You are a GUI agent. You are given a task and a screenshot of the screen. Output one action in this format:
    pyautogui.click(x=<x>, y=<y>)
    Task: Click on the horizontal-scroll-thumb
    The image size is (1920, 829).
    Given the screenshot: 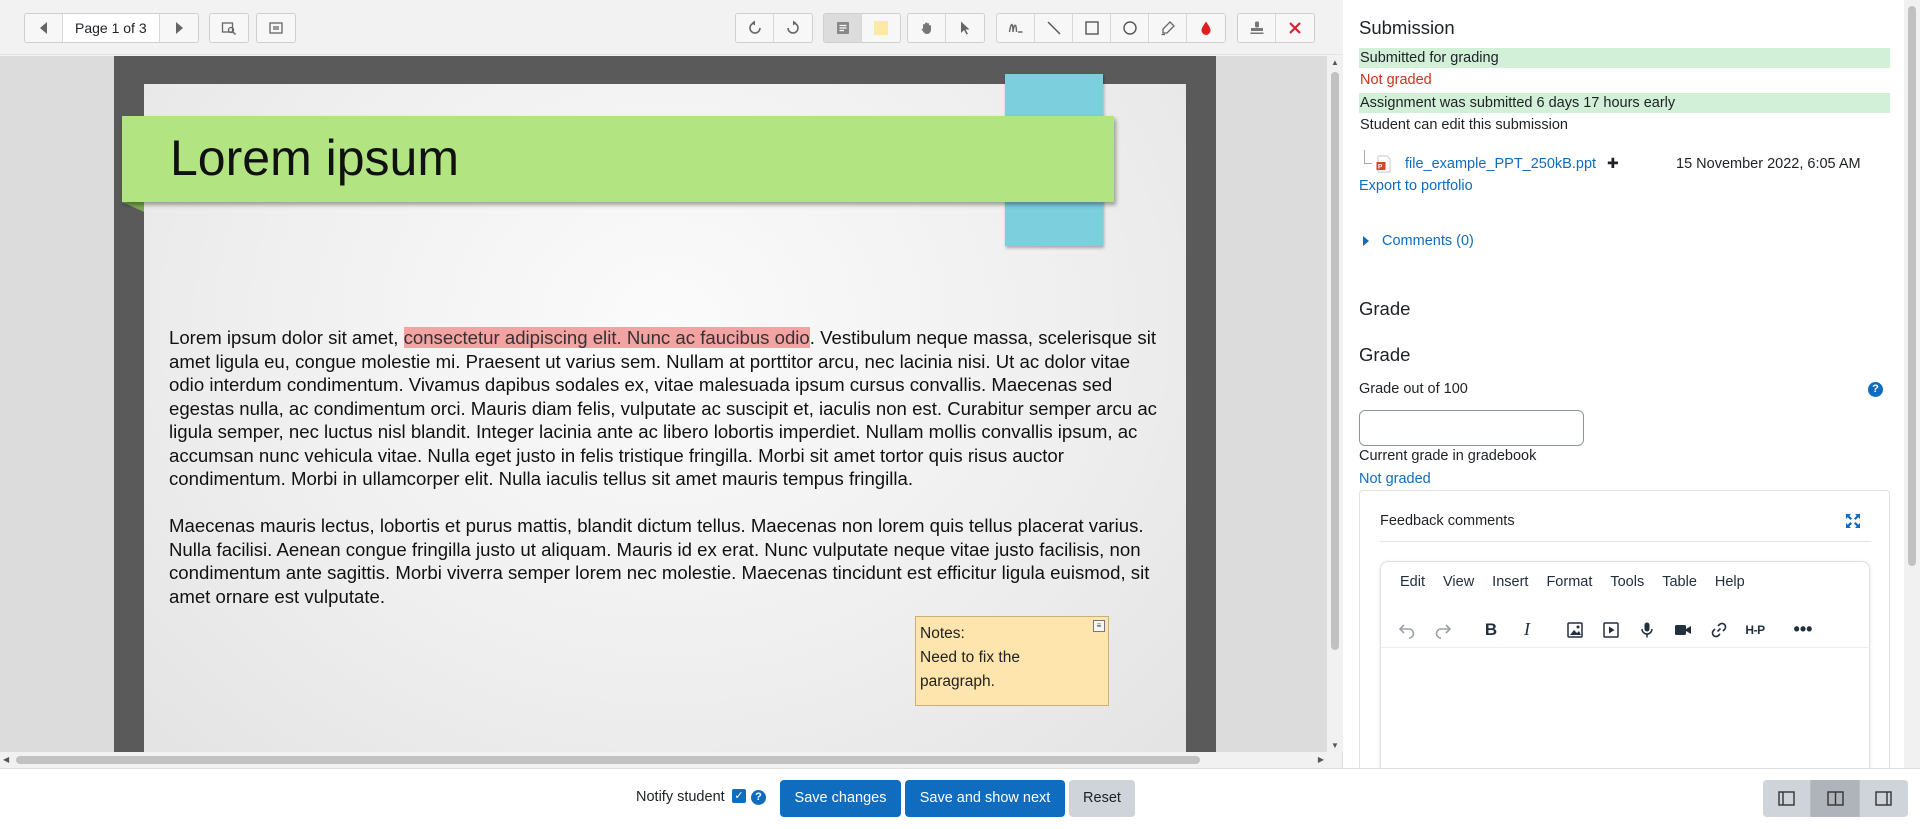 What is the action you would take?
    pyautogui.click(x=608, y=760)
    